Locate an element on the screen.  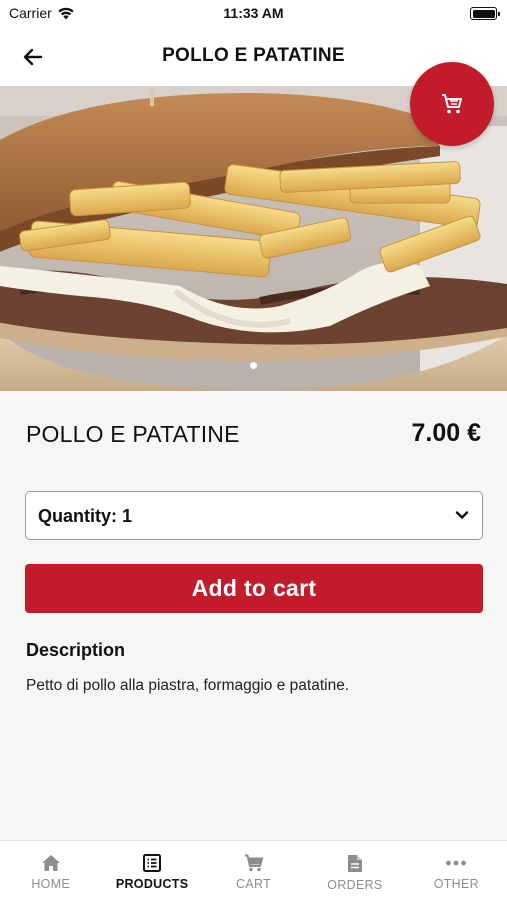
carousel-dots is located at coordinates (253, 365).